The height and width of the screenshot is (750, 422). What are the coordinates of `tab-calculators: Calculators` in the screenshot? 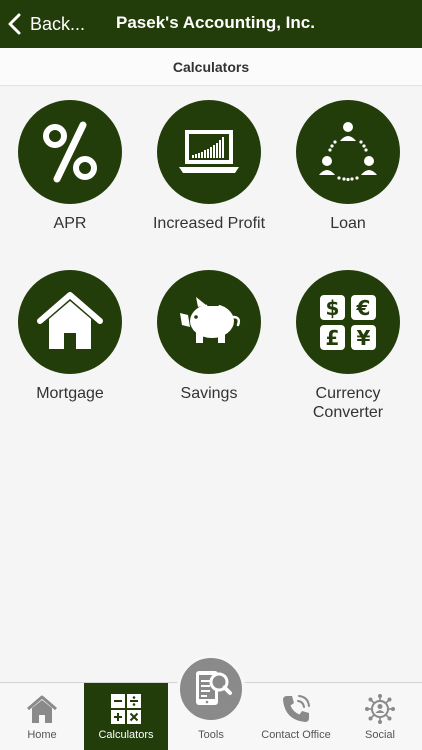 It's located at (126, 716).